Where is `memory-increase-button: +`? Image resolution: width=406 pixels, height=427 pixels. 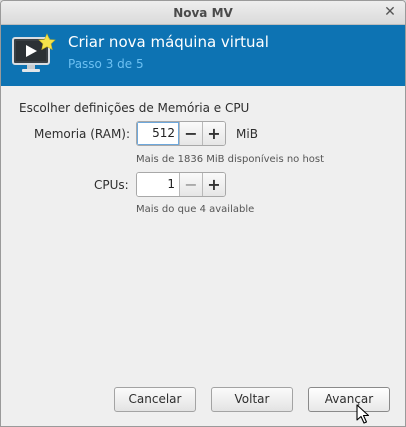 memory-increase-button: + is located at coordinates (213, 133).